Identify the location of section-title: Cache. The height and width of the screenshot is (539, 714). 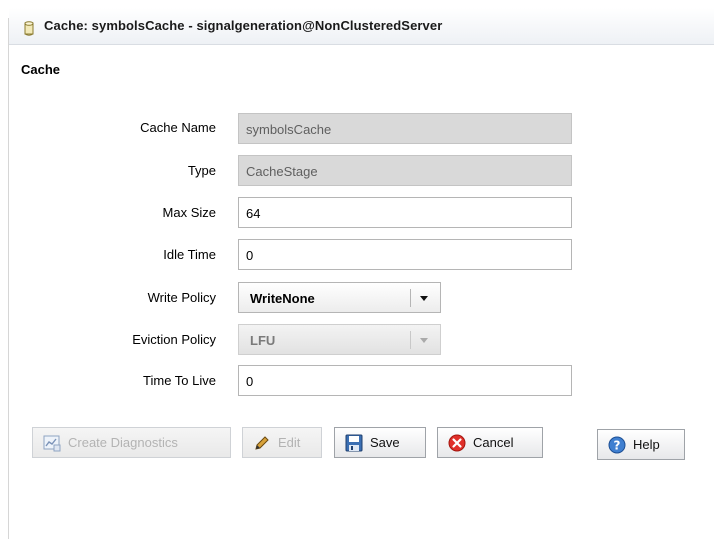
(41, 69).